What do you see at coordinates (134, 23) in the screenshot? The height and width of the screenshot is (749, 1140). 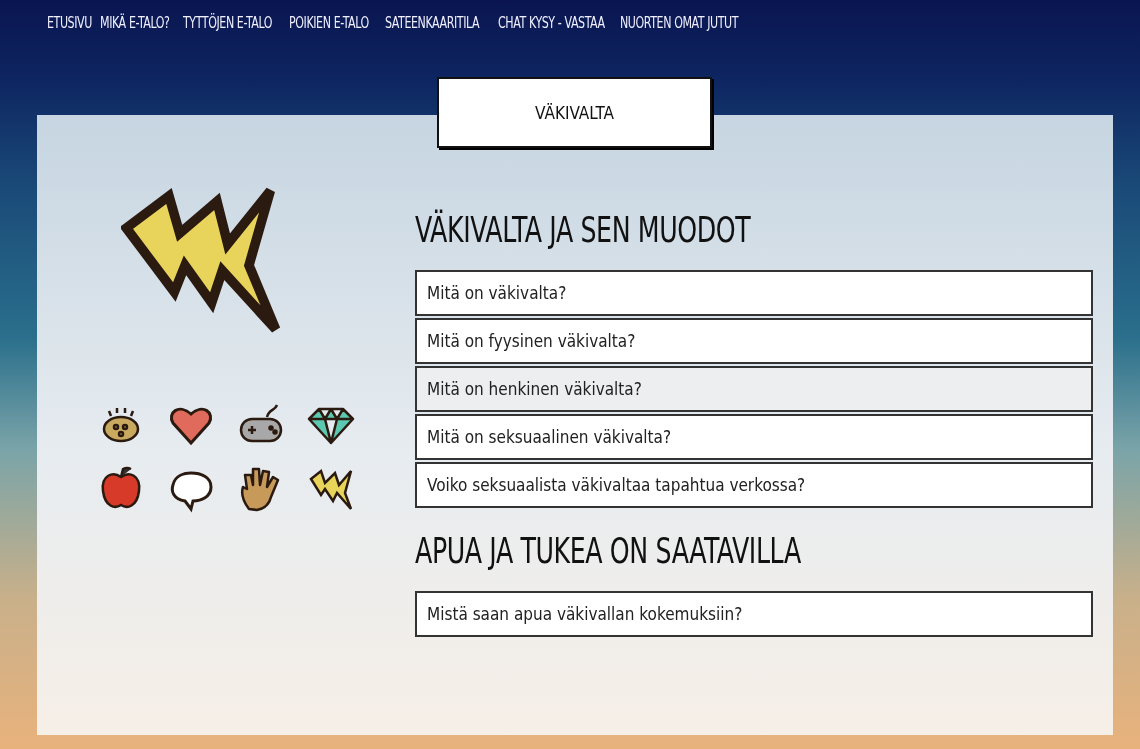 I see `nav-link: MIKÄ E-TALO?` at bounding box center [134, 23].